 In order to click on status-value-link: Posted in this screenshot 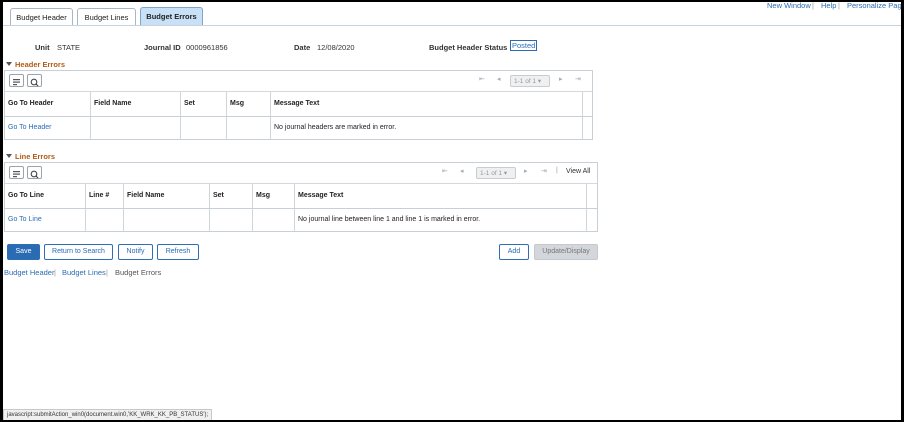, I will do `click(524, 45)`.